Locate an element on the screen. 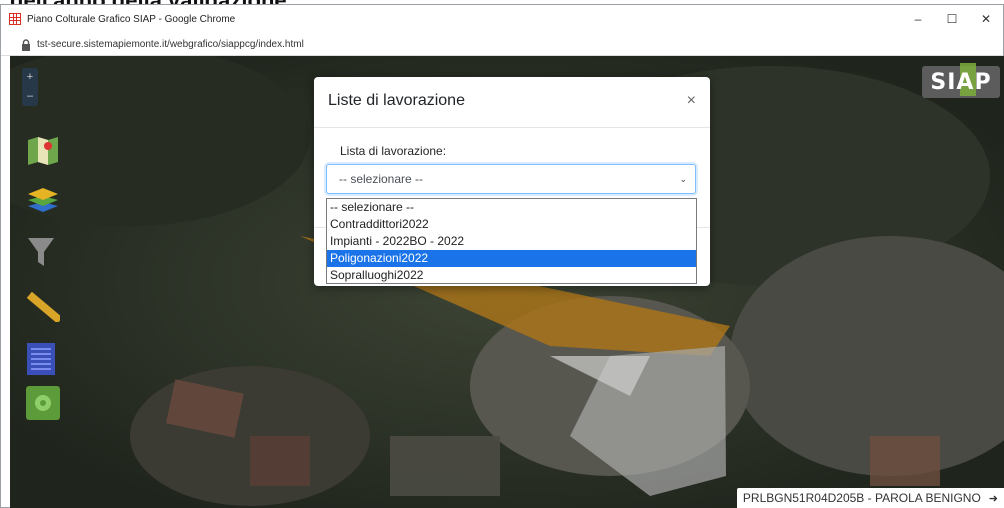 The image size is (1004, 508). select-value: -- selezionare -- is located at coordinates (381, 179).